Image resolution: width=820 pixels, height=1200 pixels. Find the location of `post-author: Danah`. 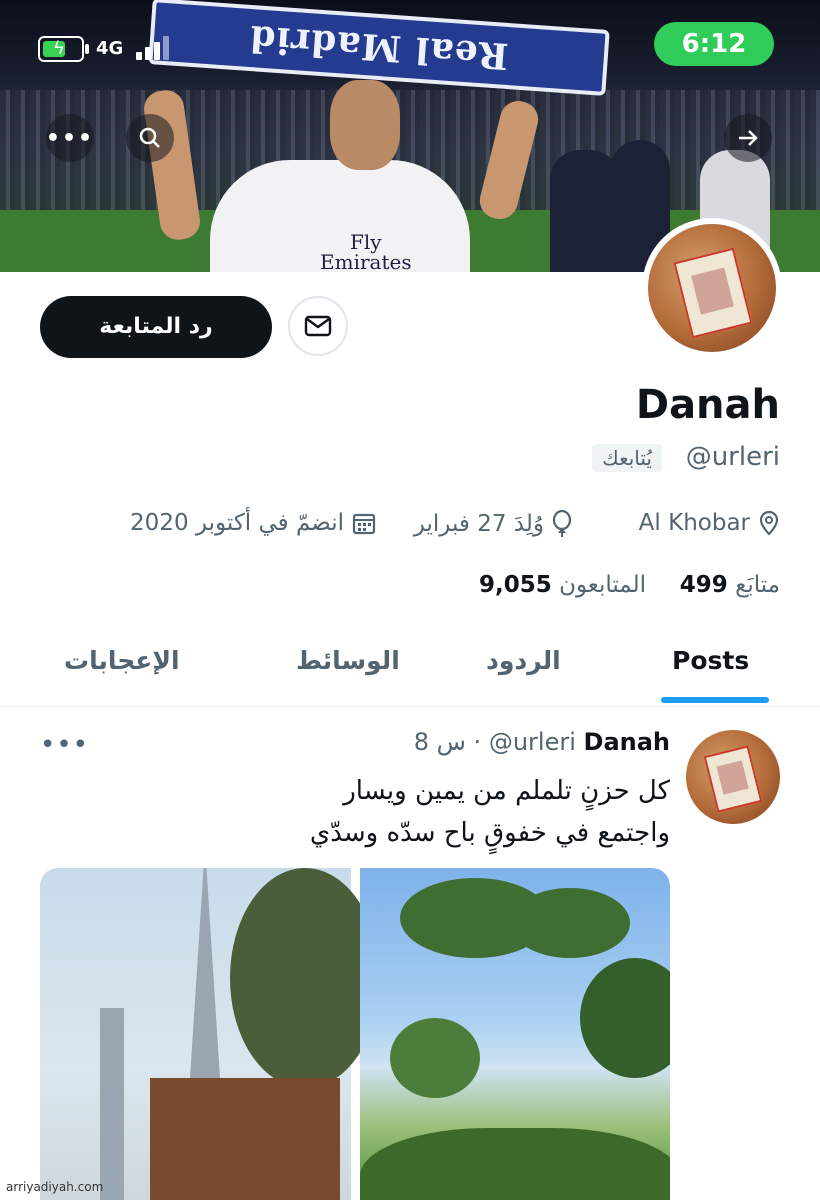

post-author: Danah is located at coordinates (627, 742).